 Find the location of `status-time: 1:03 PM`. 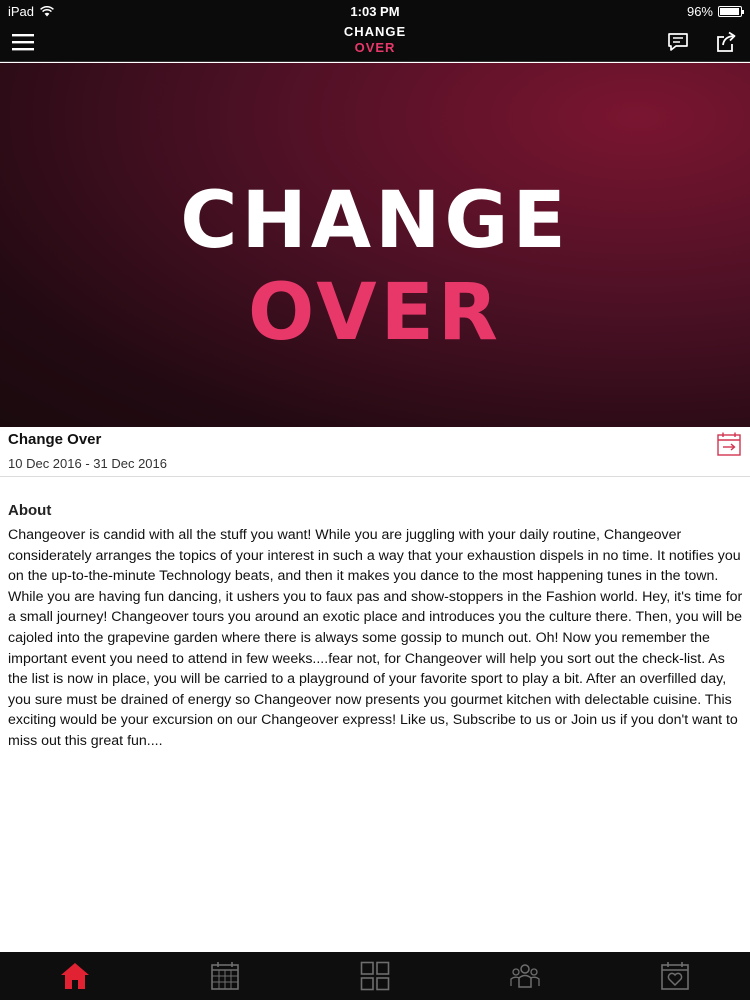

status-time: 1:03 PM is located at coordinates (375, 11).